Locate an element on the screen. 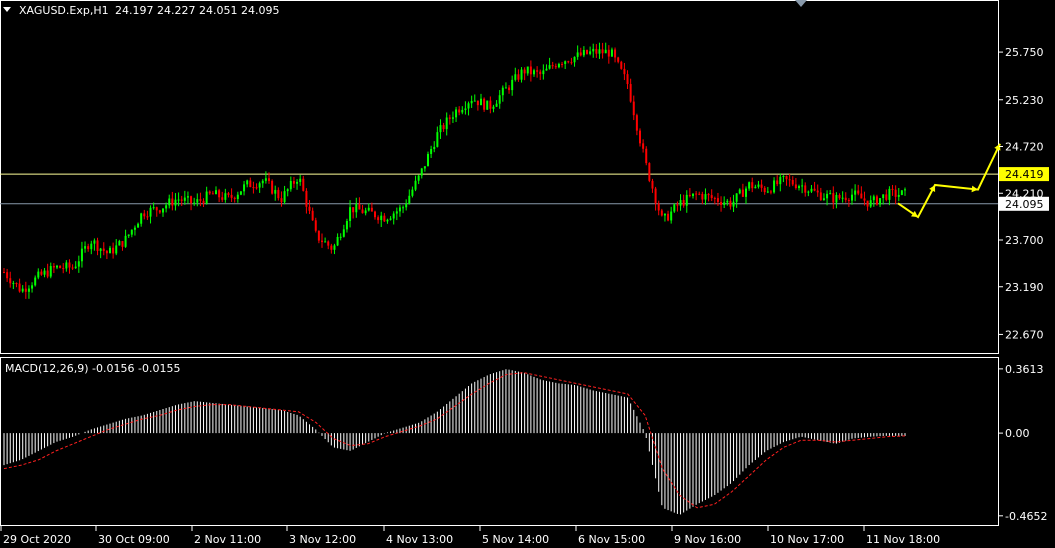 The height and width of the screenshot is (548, 1055). time-tick-label: 30 Oct 09:00 is located at coordinates (134, 539).